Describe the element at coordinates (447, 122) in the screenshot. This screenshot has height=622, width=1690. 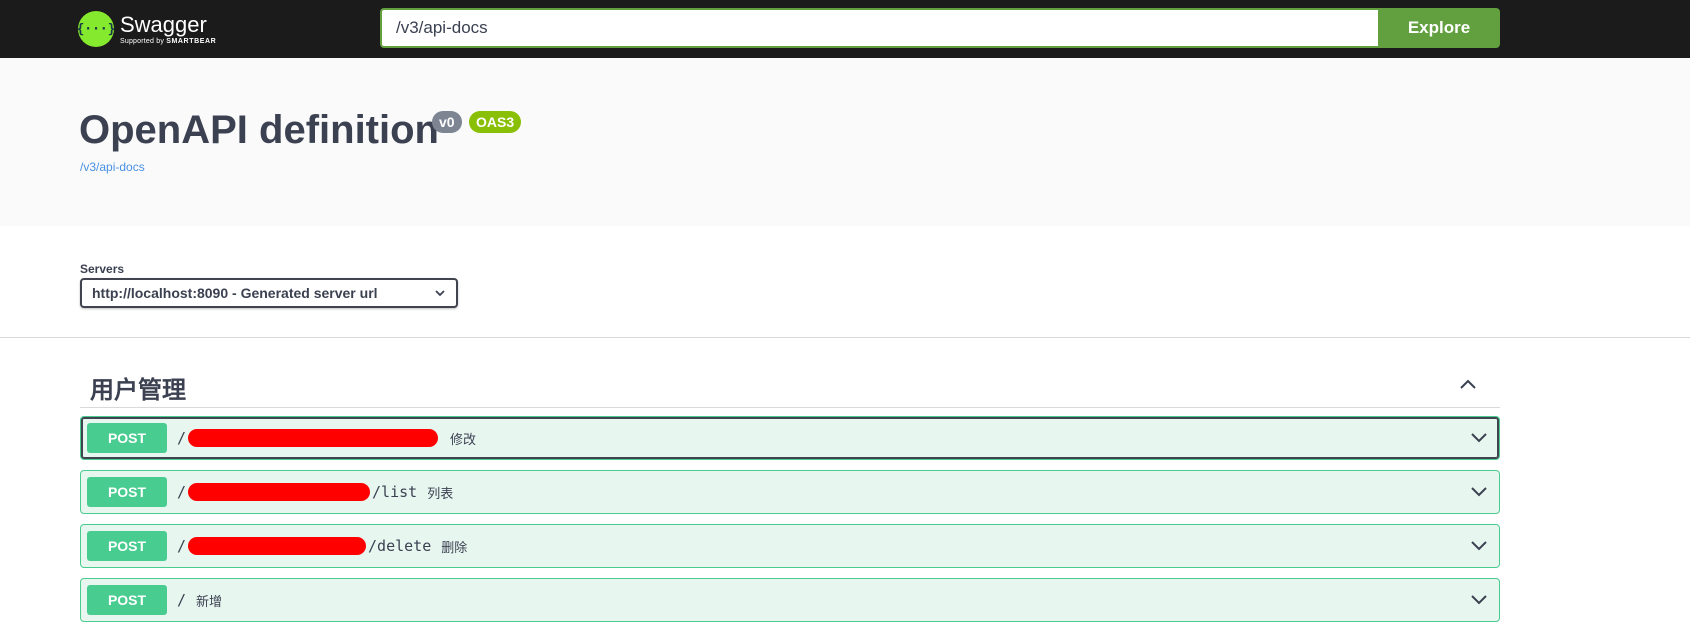
I see `version-badge: v0` at that location.